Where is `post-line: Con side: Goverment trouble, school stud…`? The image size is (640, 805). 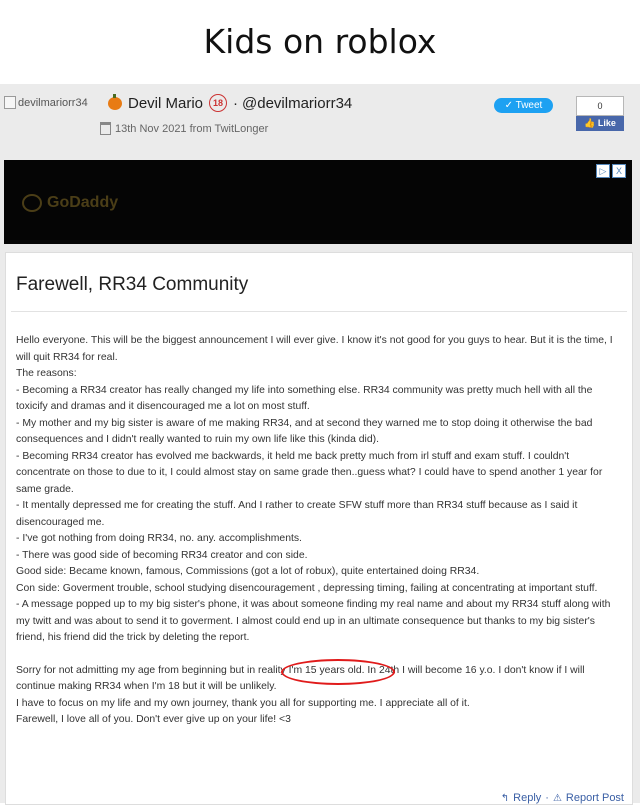
post-line: Con side: Goverment trouble, school stud… is located at coordinates (307, 588).